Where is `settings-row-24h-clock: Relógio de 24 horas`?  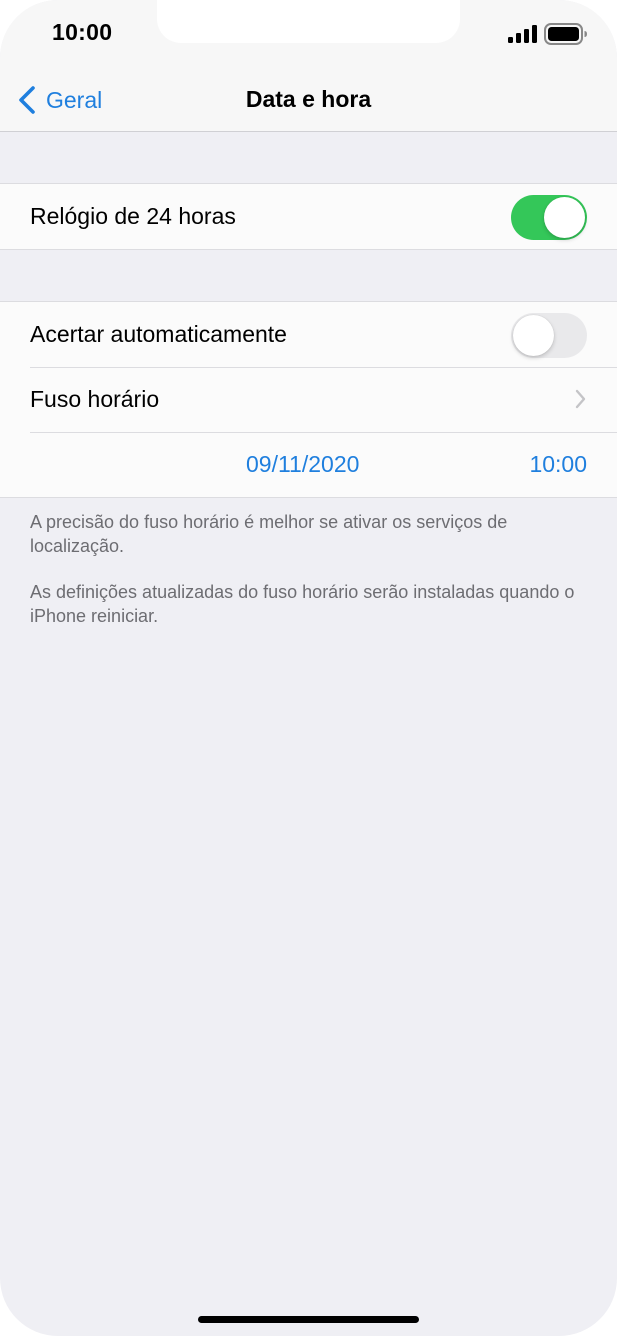
settings-row-24h-clock: Relógio de 24 horas is located at coordinates (308, 216).